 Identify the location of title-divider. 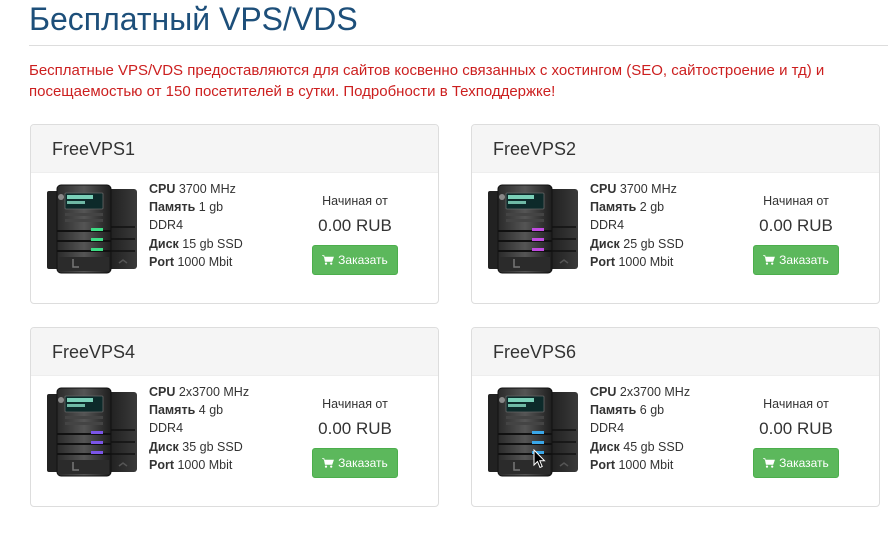
(458, 45).